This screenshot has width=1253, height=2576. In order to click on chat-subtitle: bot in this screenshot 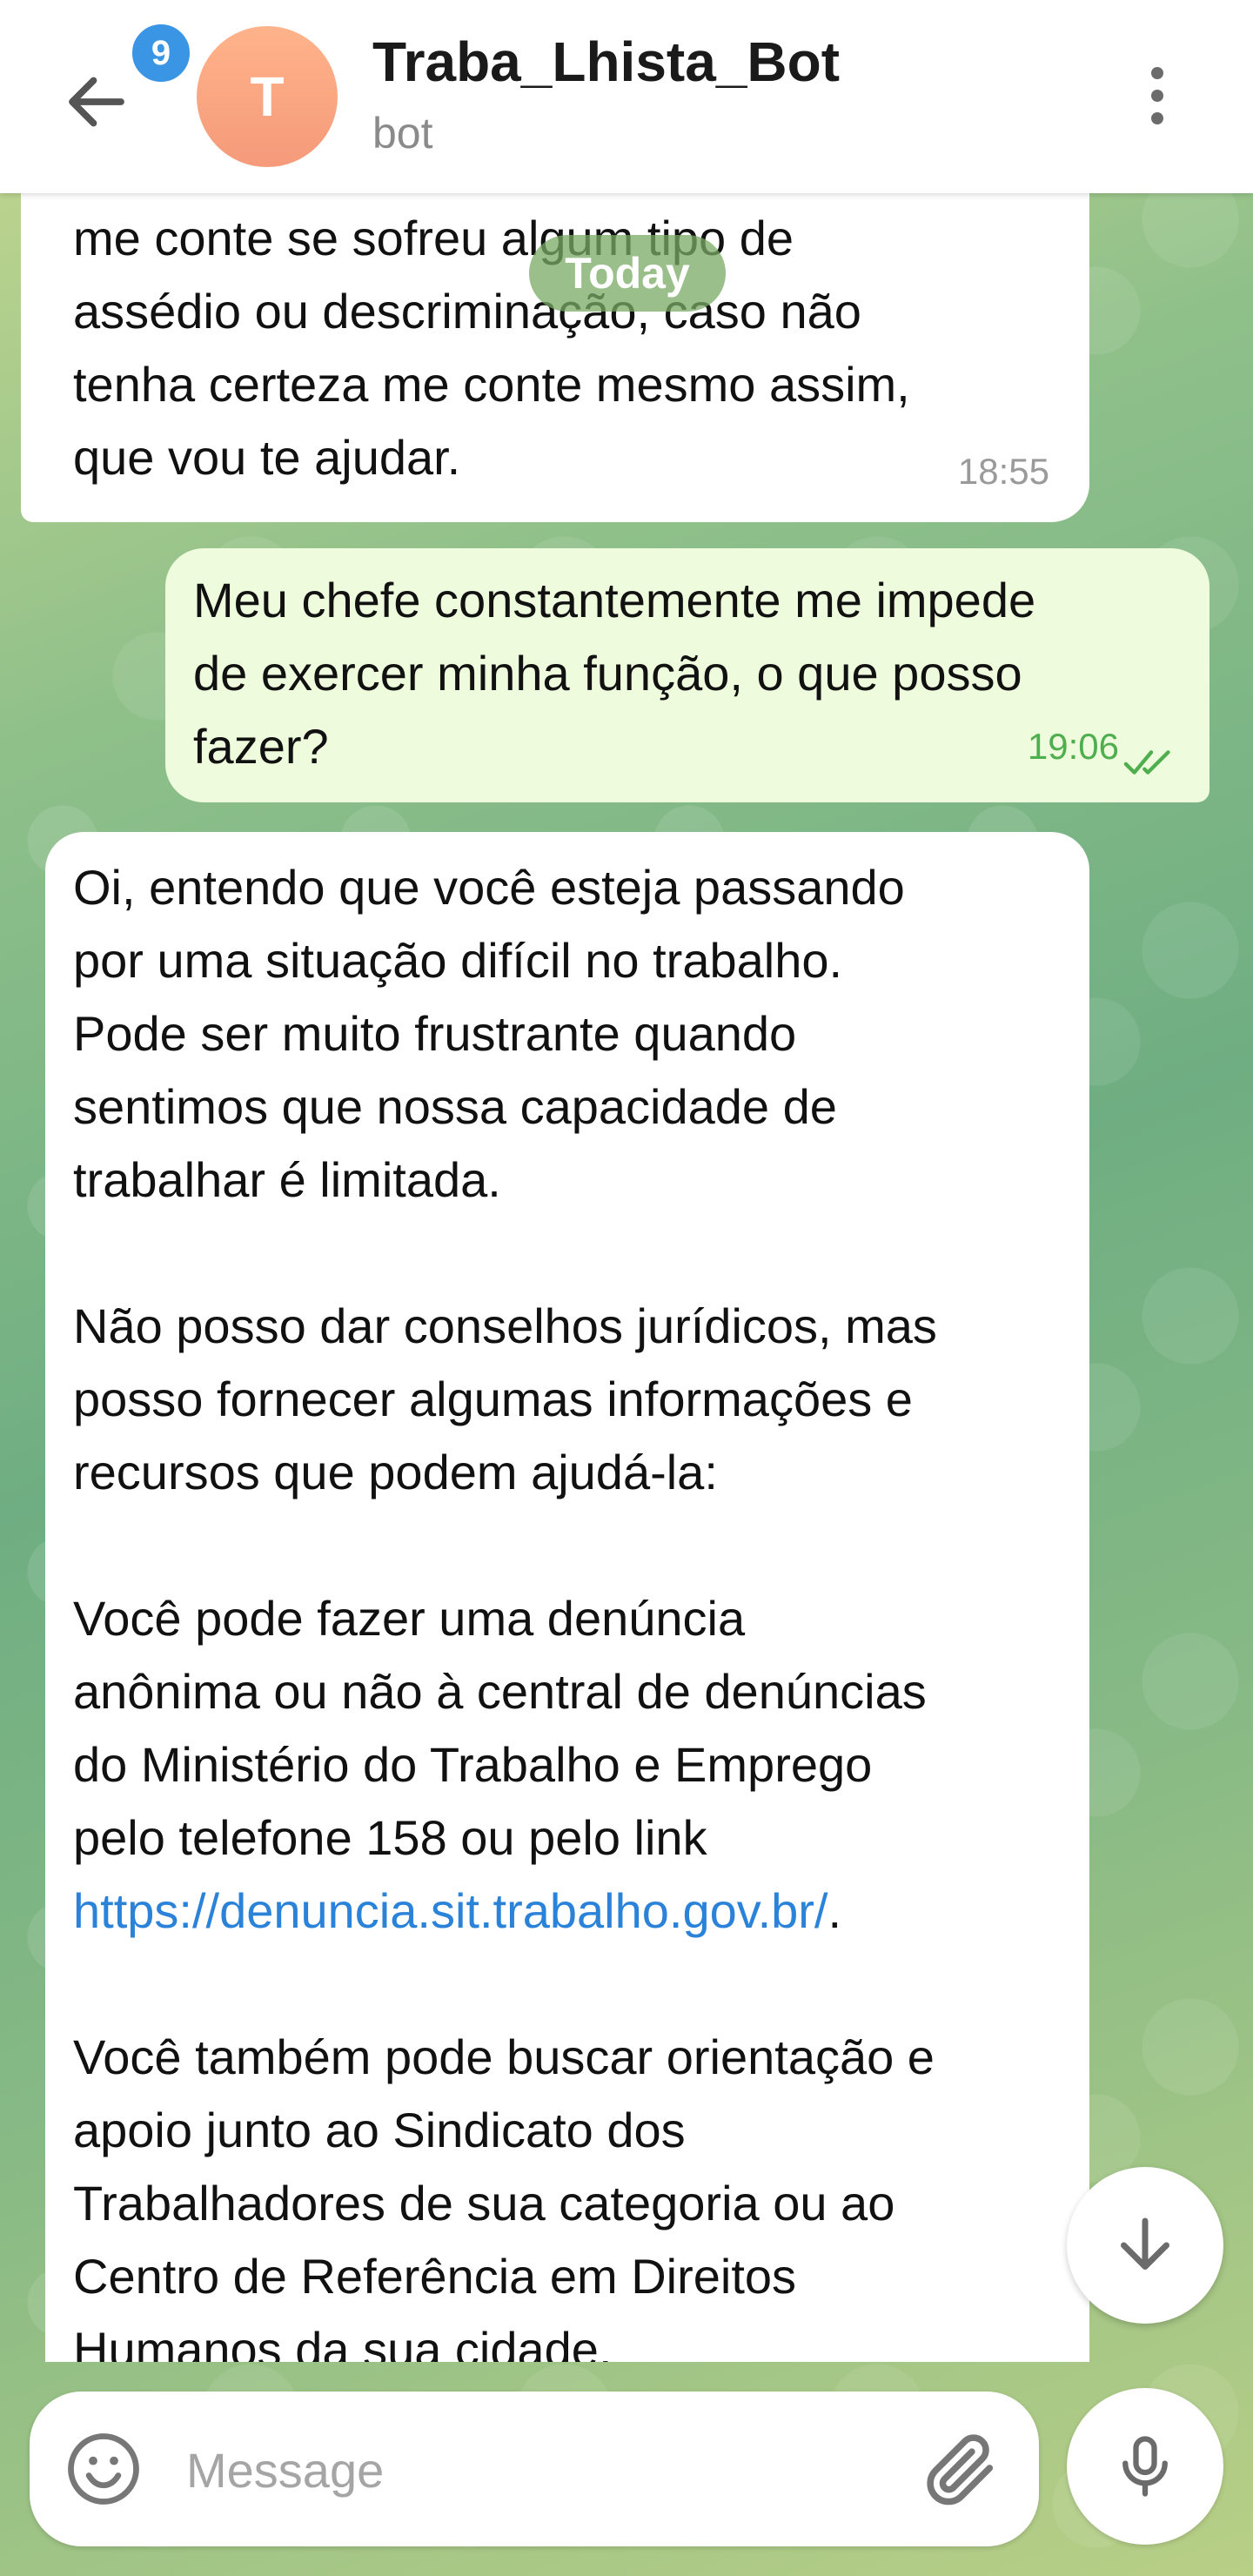, I will do `click(402, 133)`.